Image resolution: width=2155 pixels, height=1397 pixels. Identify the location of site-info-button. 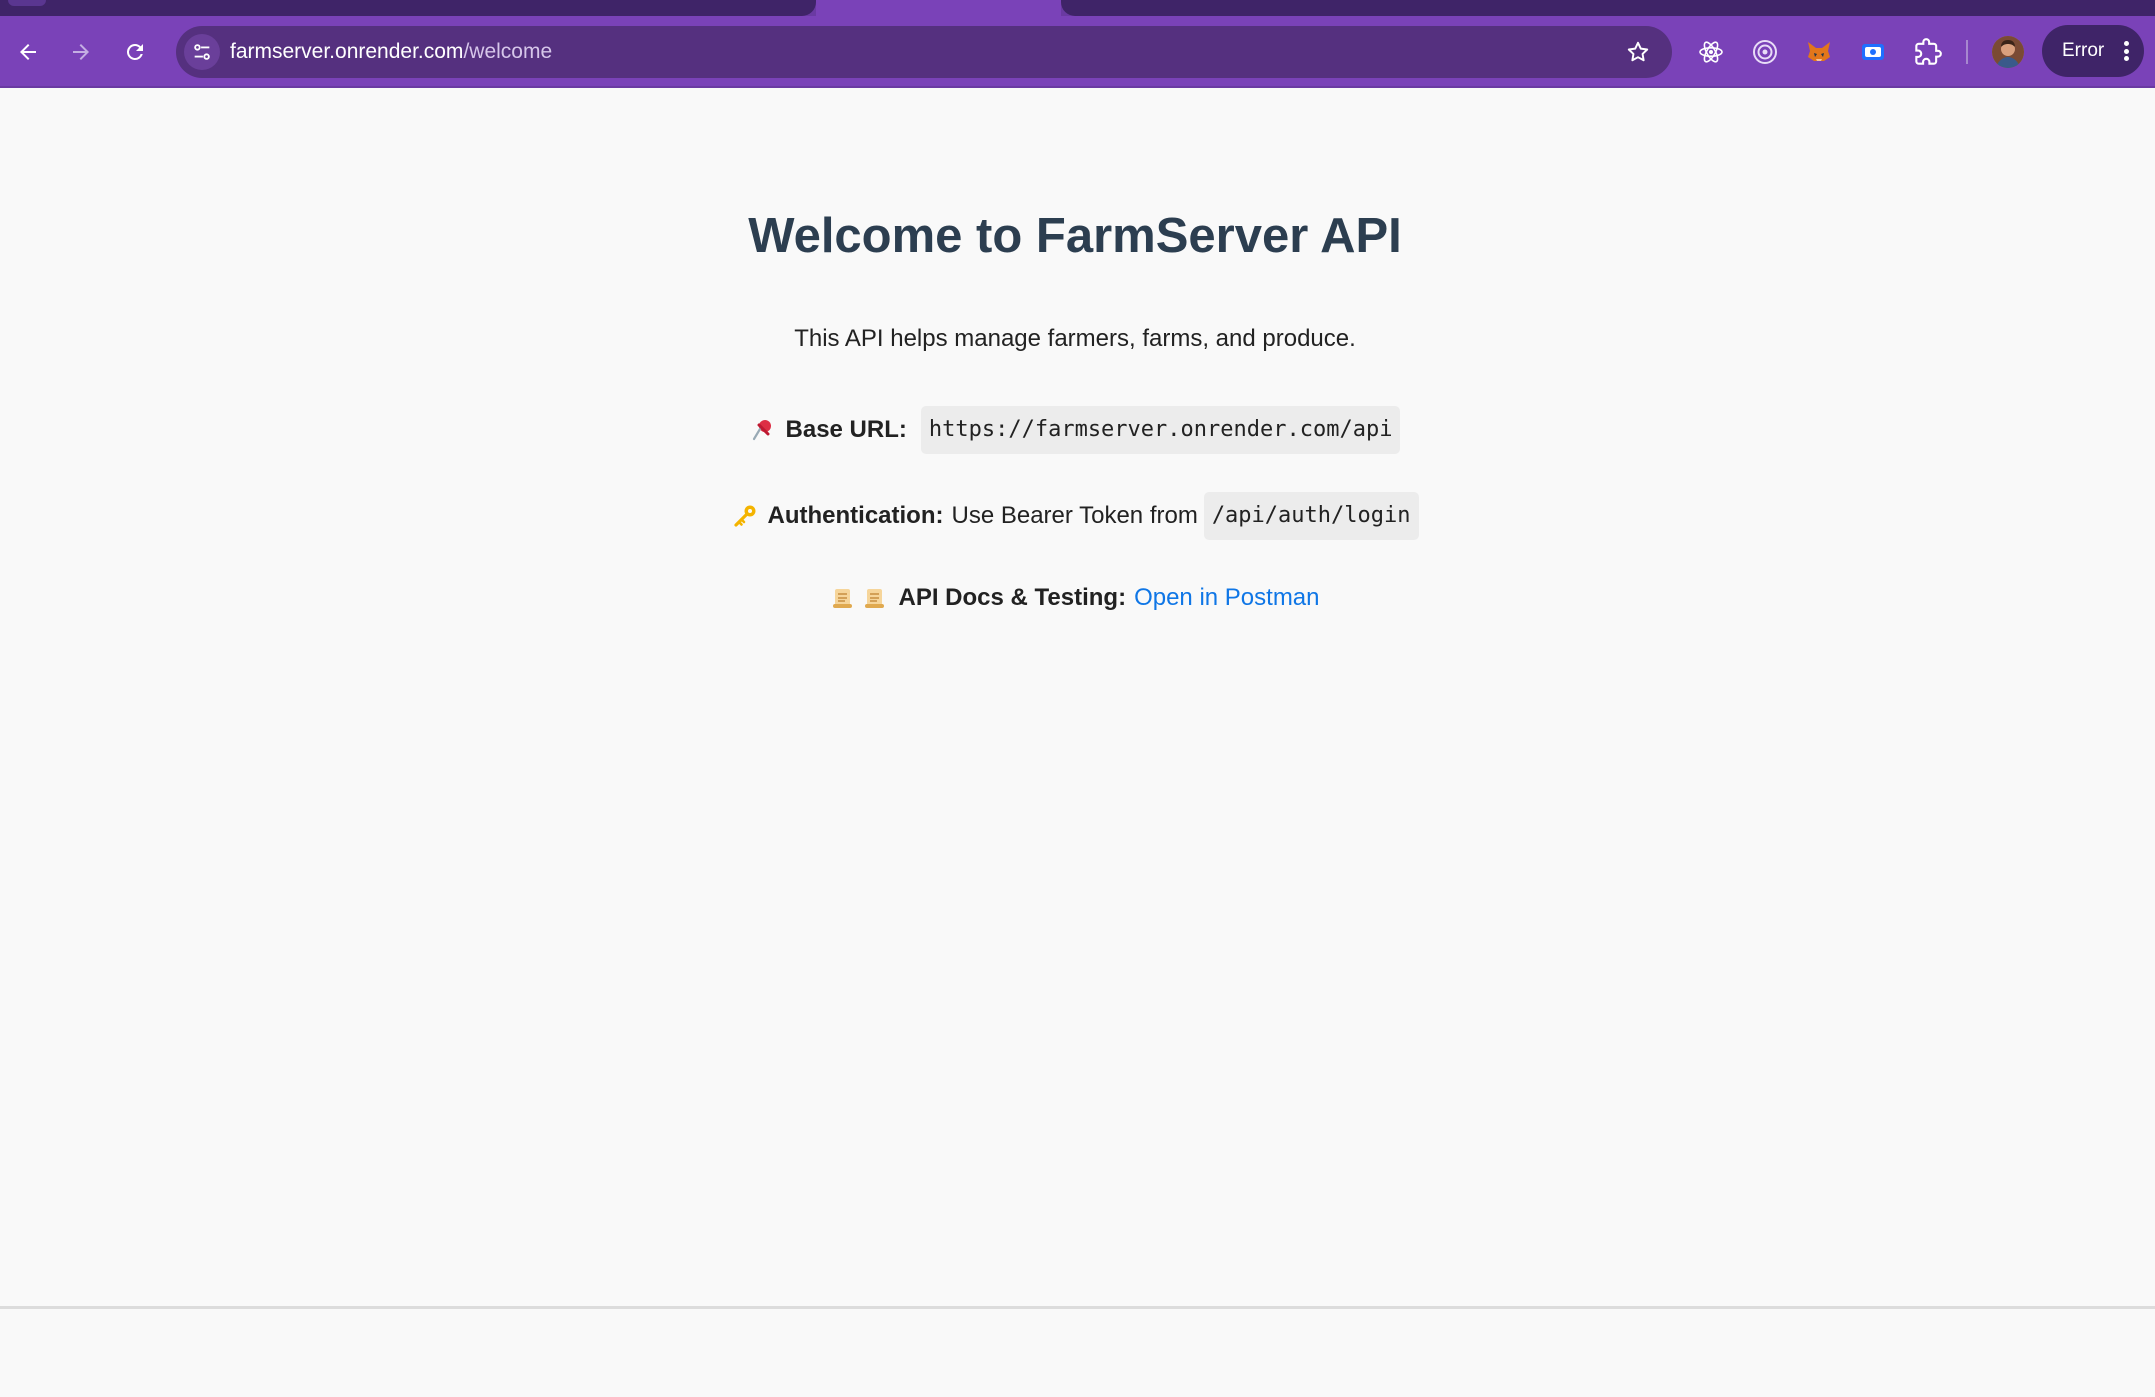
(202, 52).